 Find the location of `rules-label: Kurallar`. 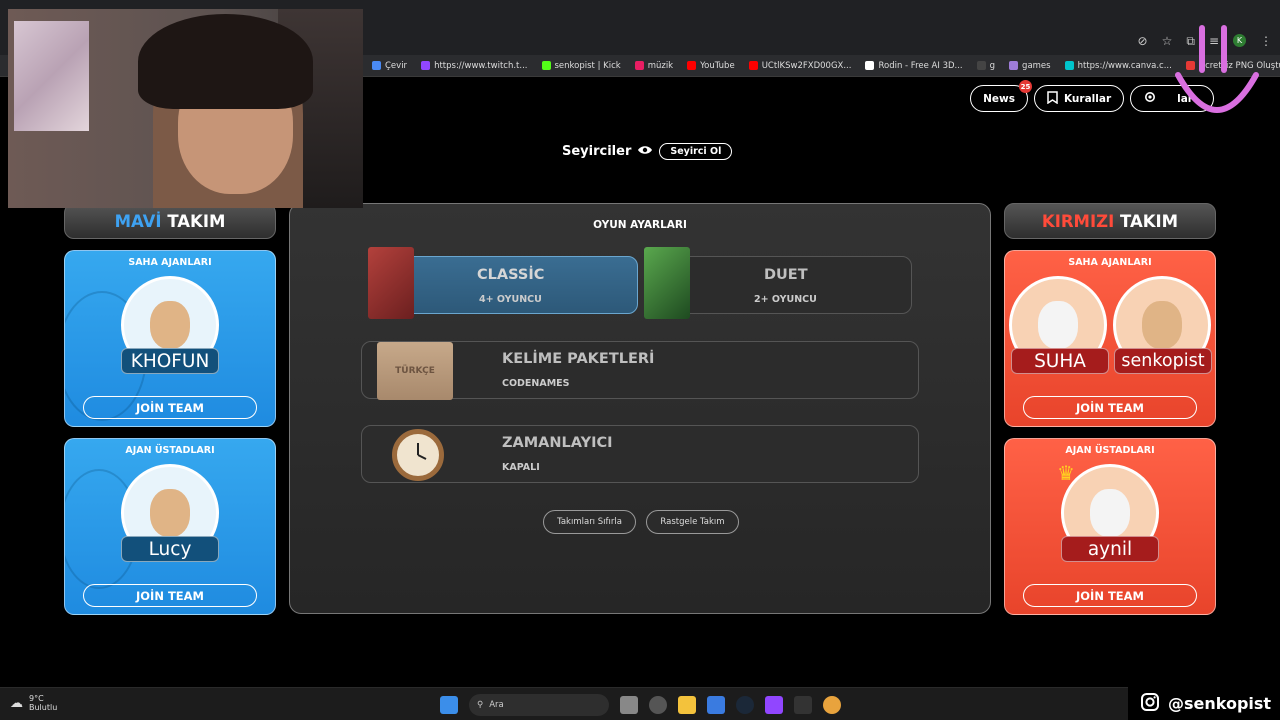

rules-label: Kurallar is located at coordinates (1087, 98).